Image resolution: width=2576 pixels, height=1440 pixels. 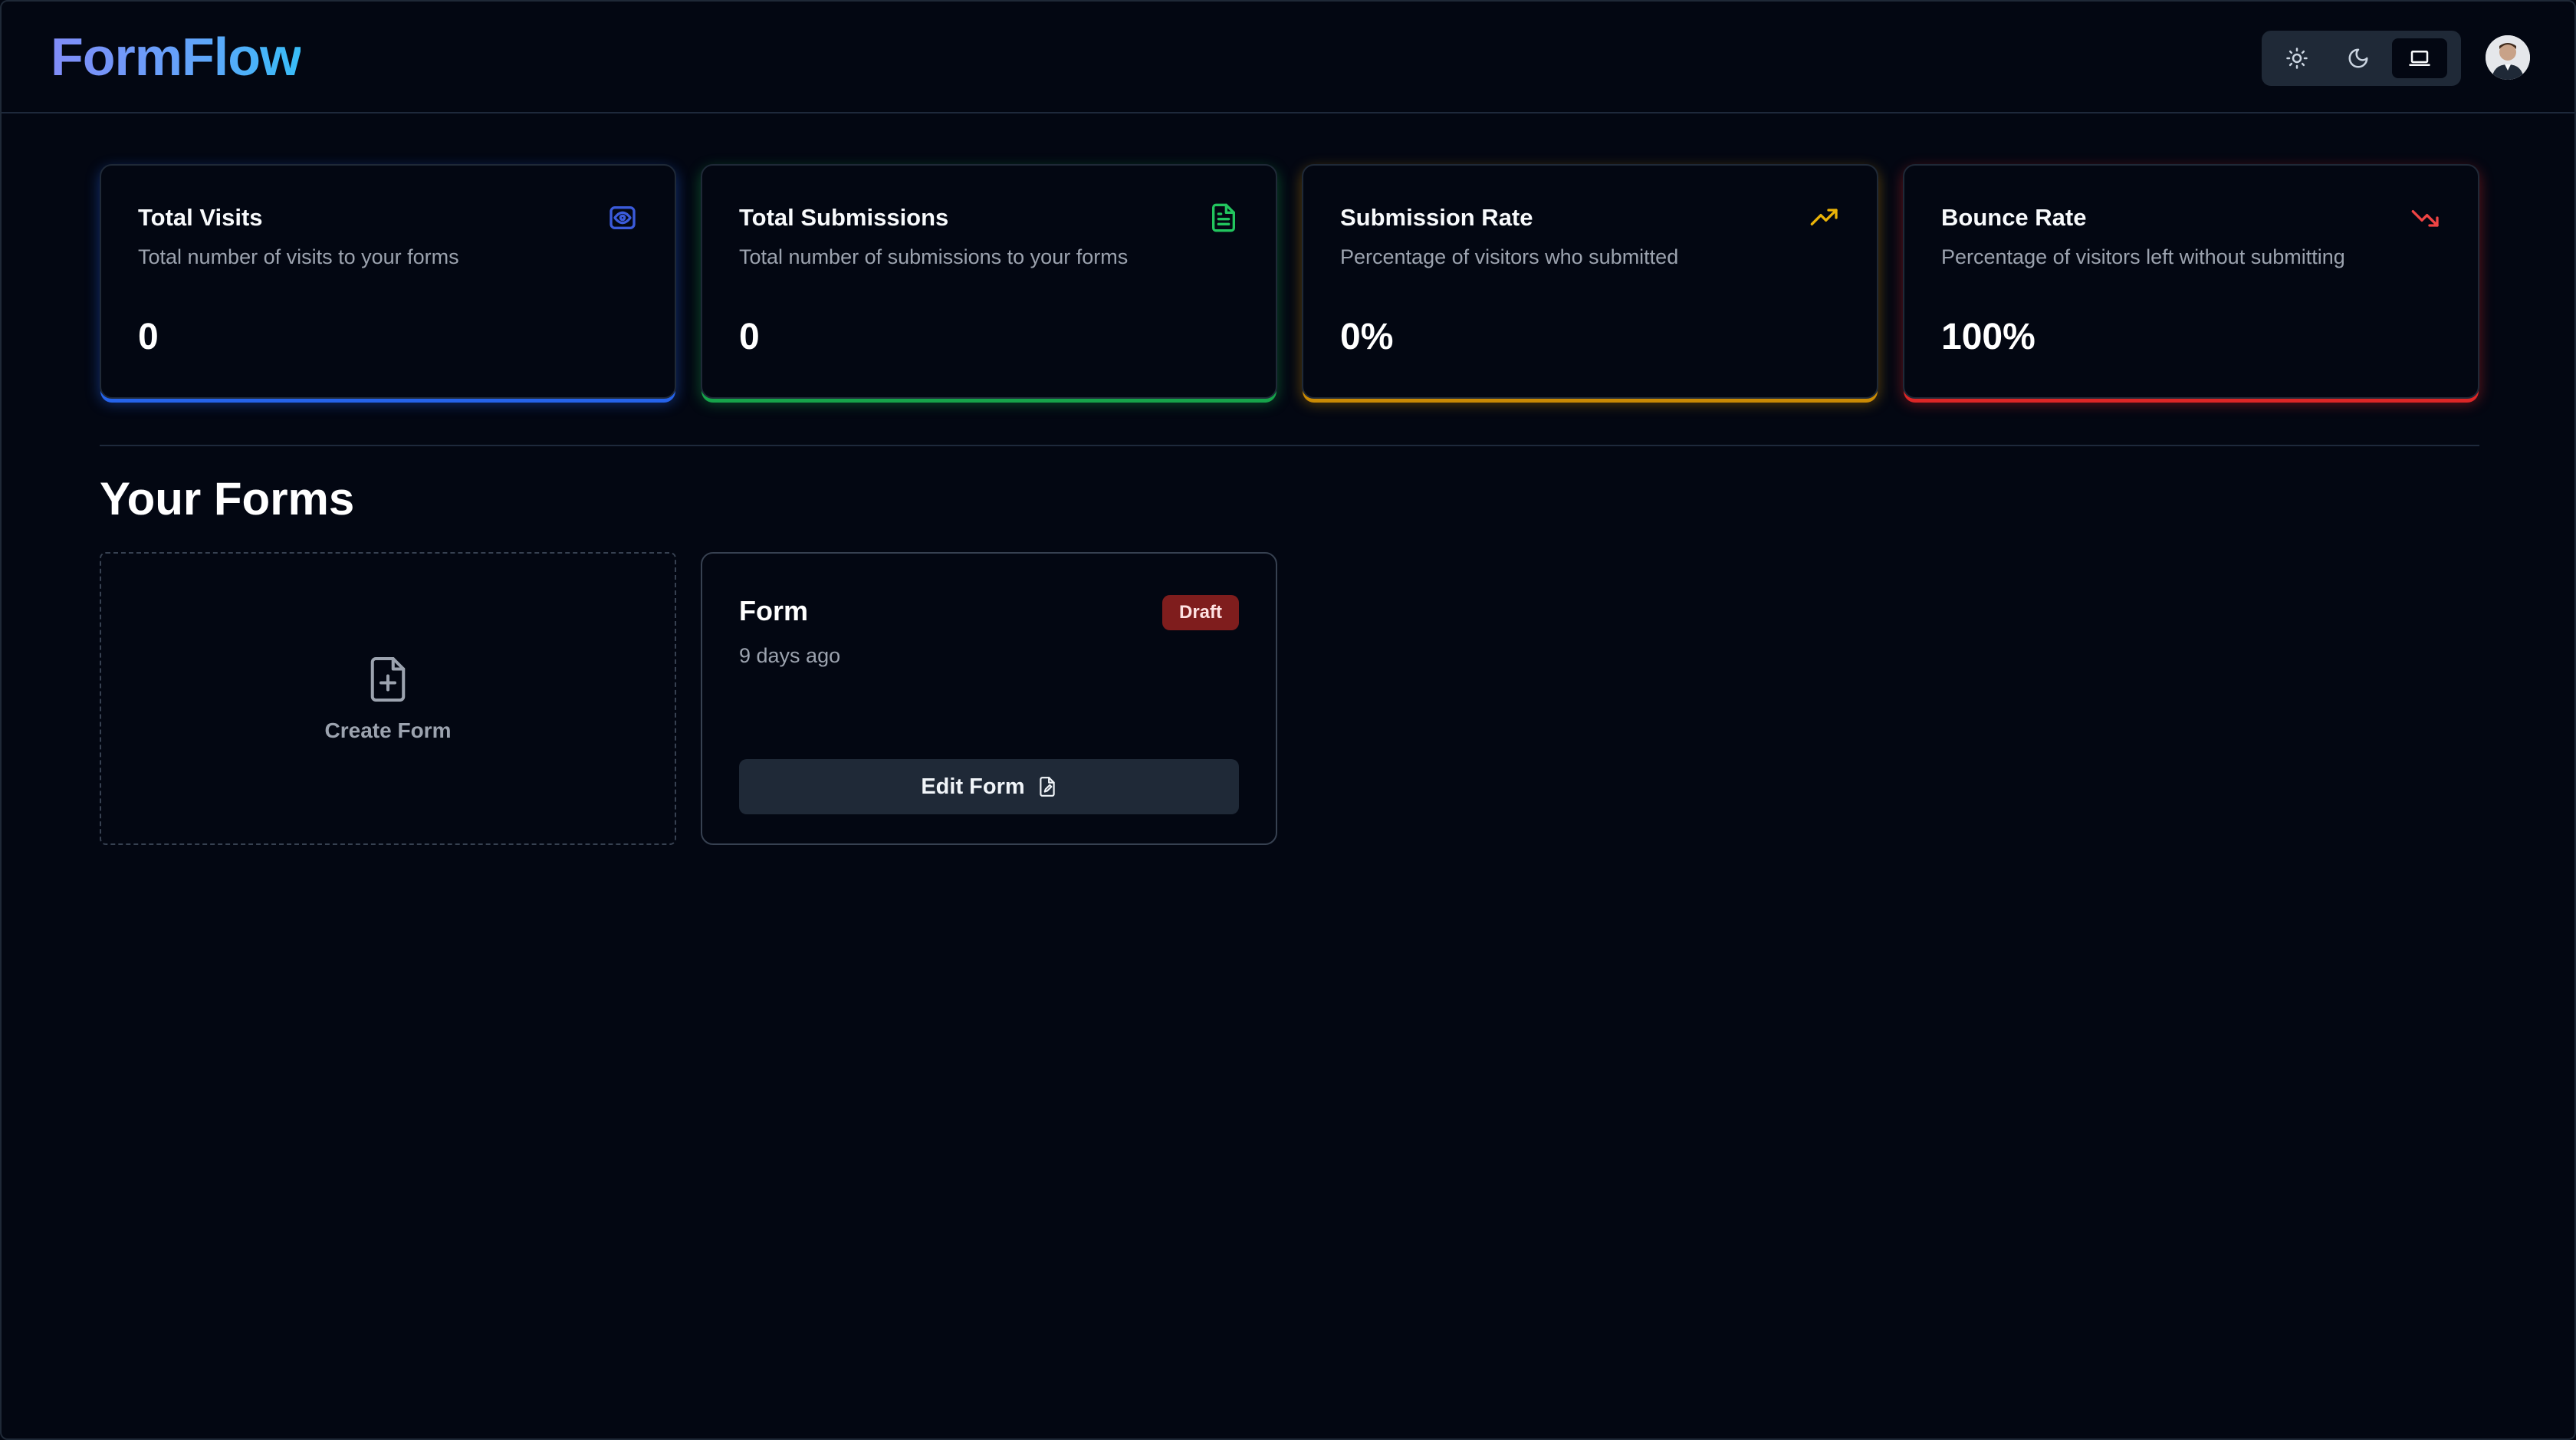 I want to click on stat-description: Total number of visits to your forms, so click(x=298, y=256).